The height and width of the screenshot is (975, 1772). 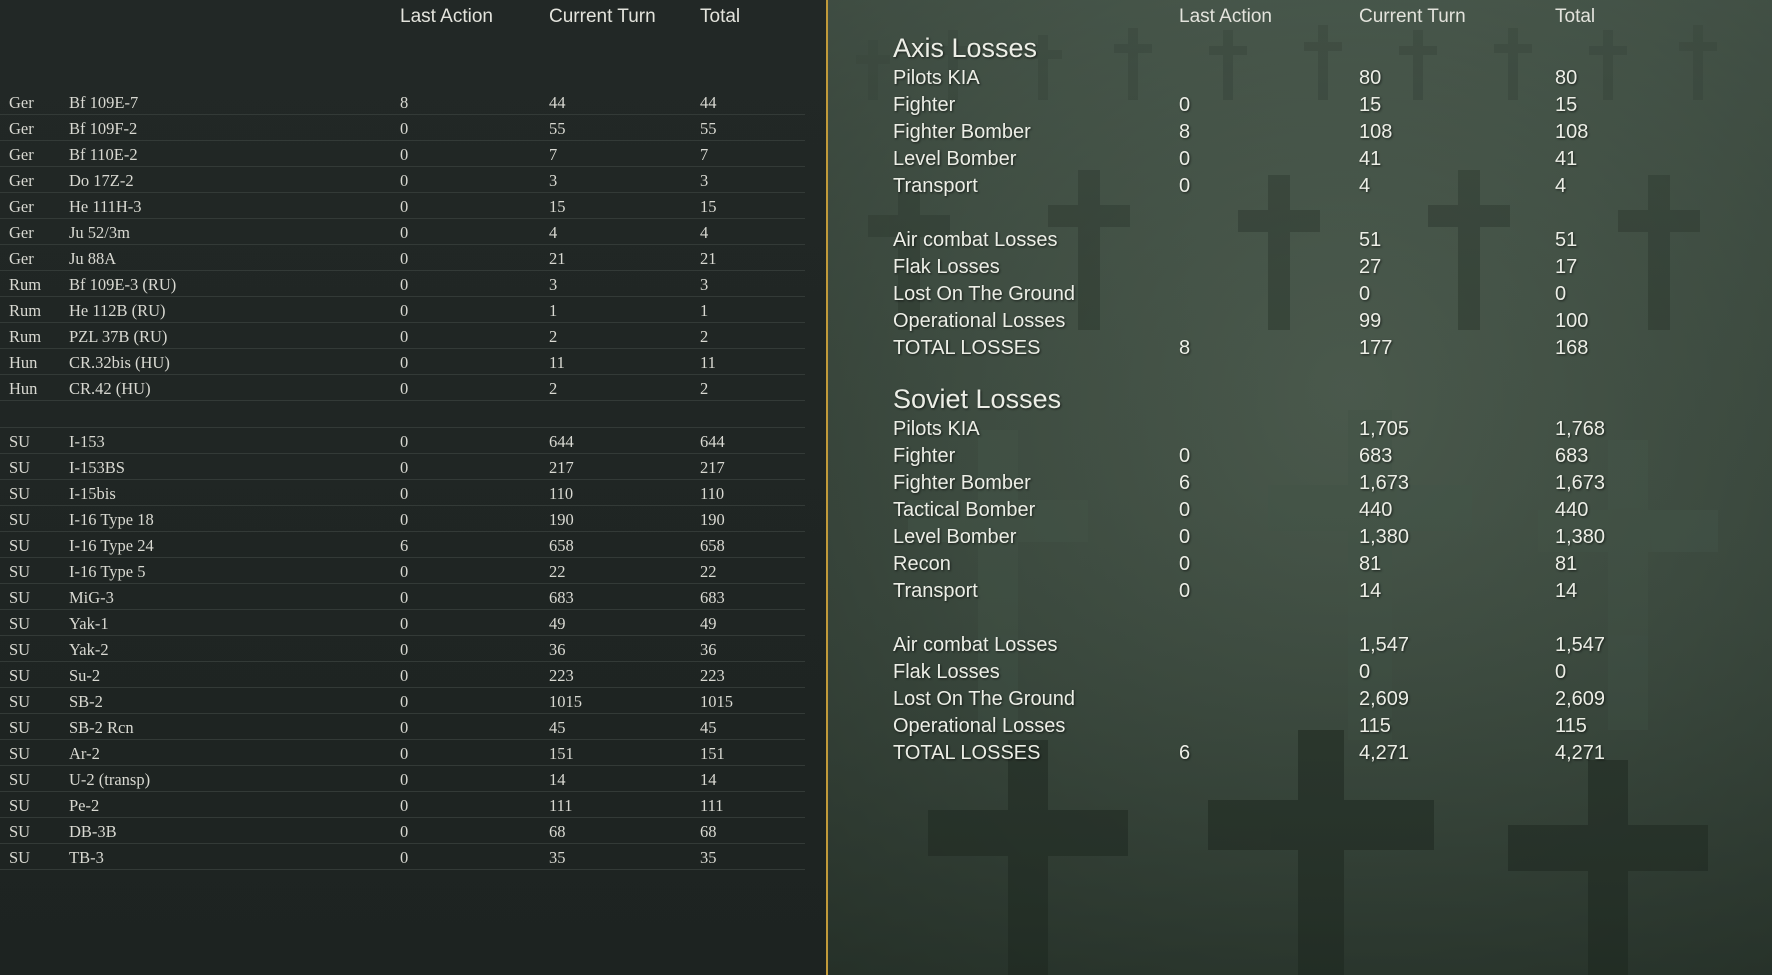 I want to click on aircraft-type-cell: I-16 Type 18, so click(x=111, y=519).